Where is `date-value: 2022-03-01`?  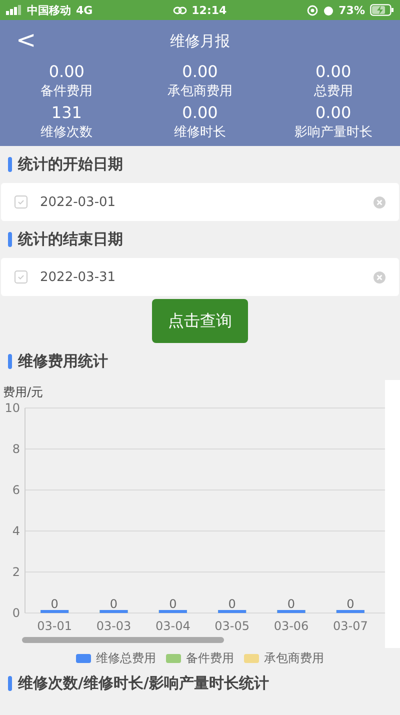
date-value: 2022-03-01 is located at coordinates (78, 202).